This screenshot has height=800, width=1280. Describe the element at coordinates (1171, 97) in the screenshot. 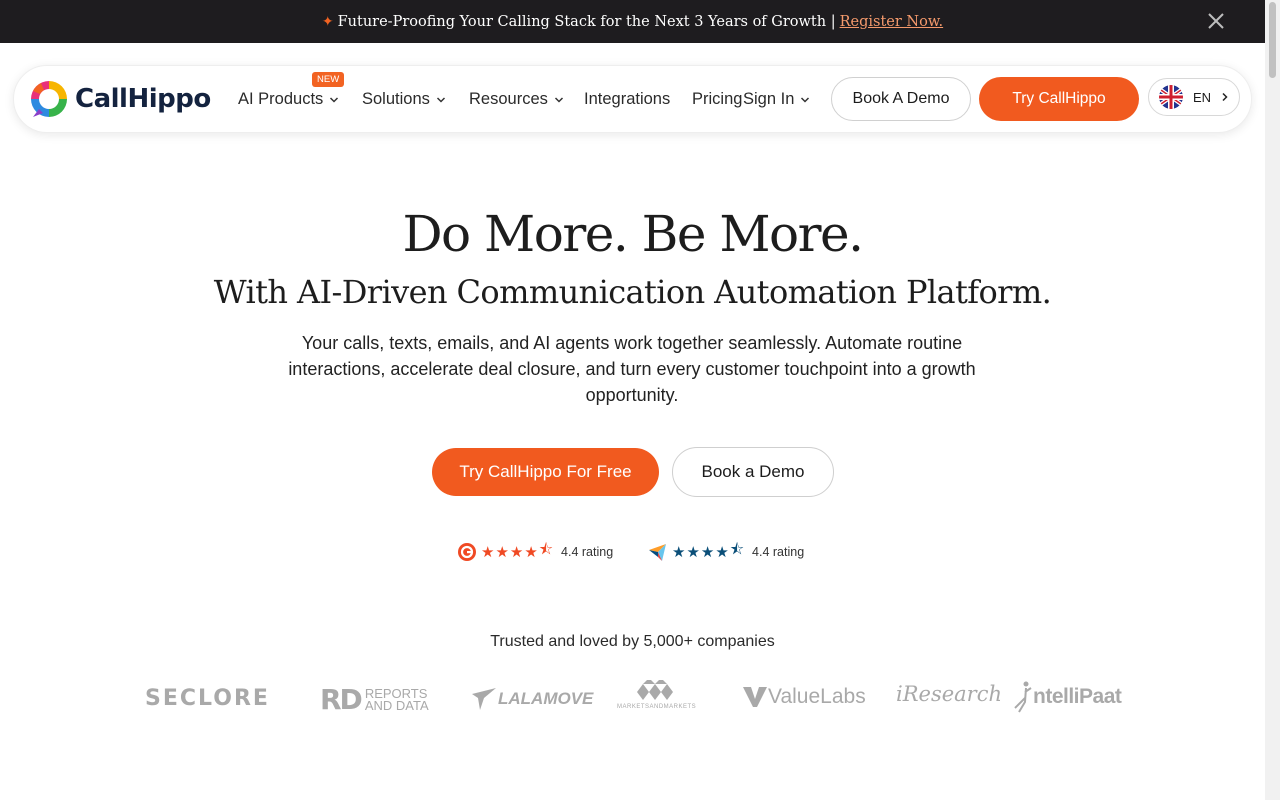

I see `uk-flag-icon` at that location.